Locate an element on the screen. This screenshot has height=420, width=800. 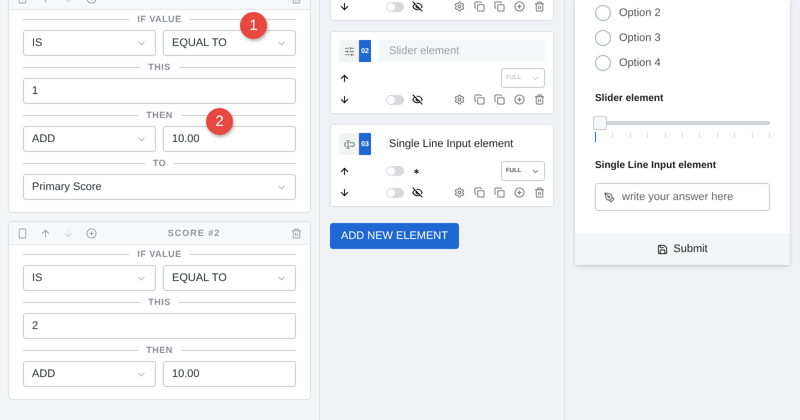
rule-title: SCORE #2 is located at coordinates (194, 233).